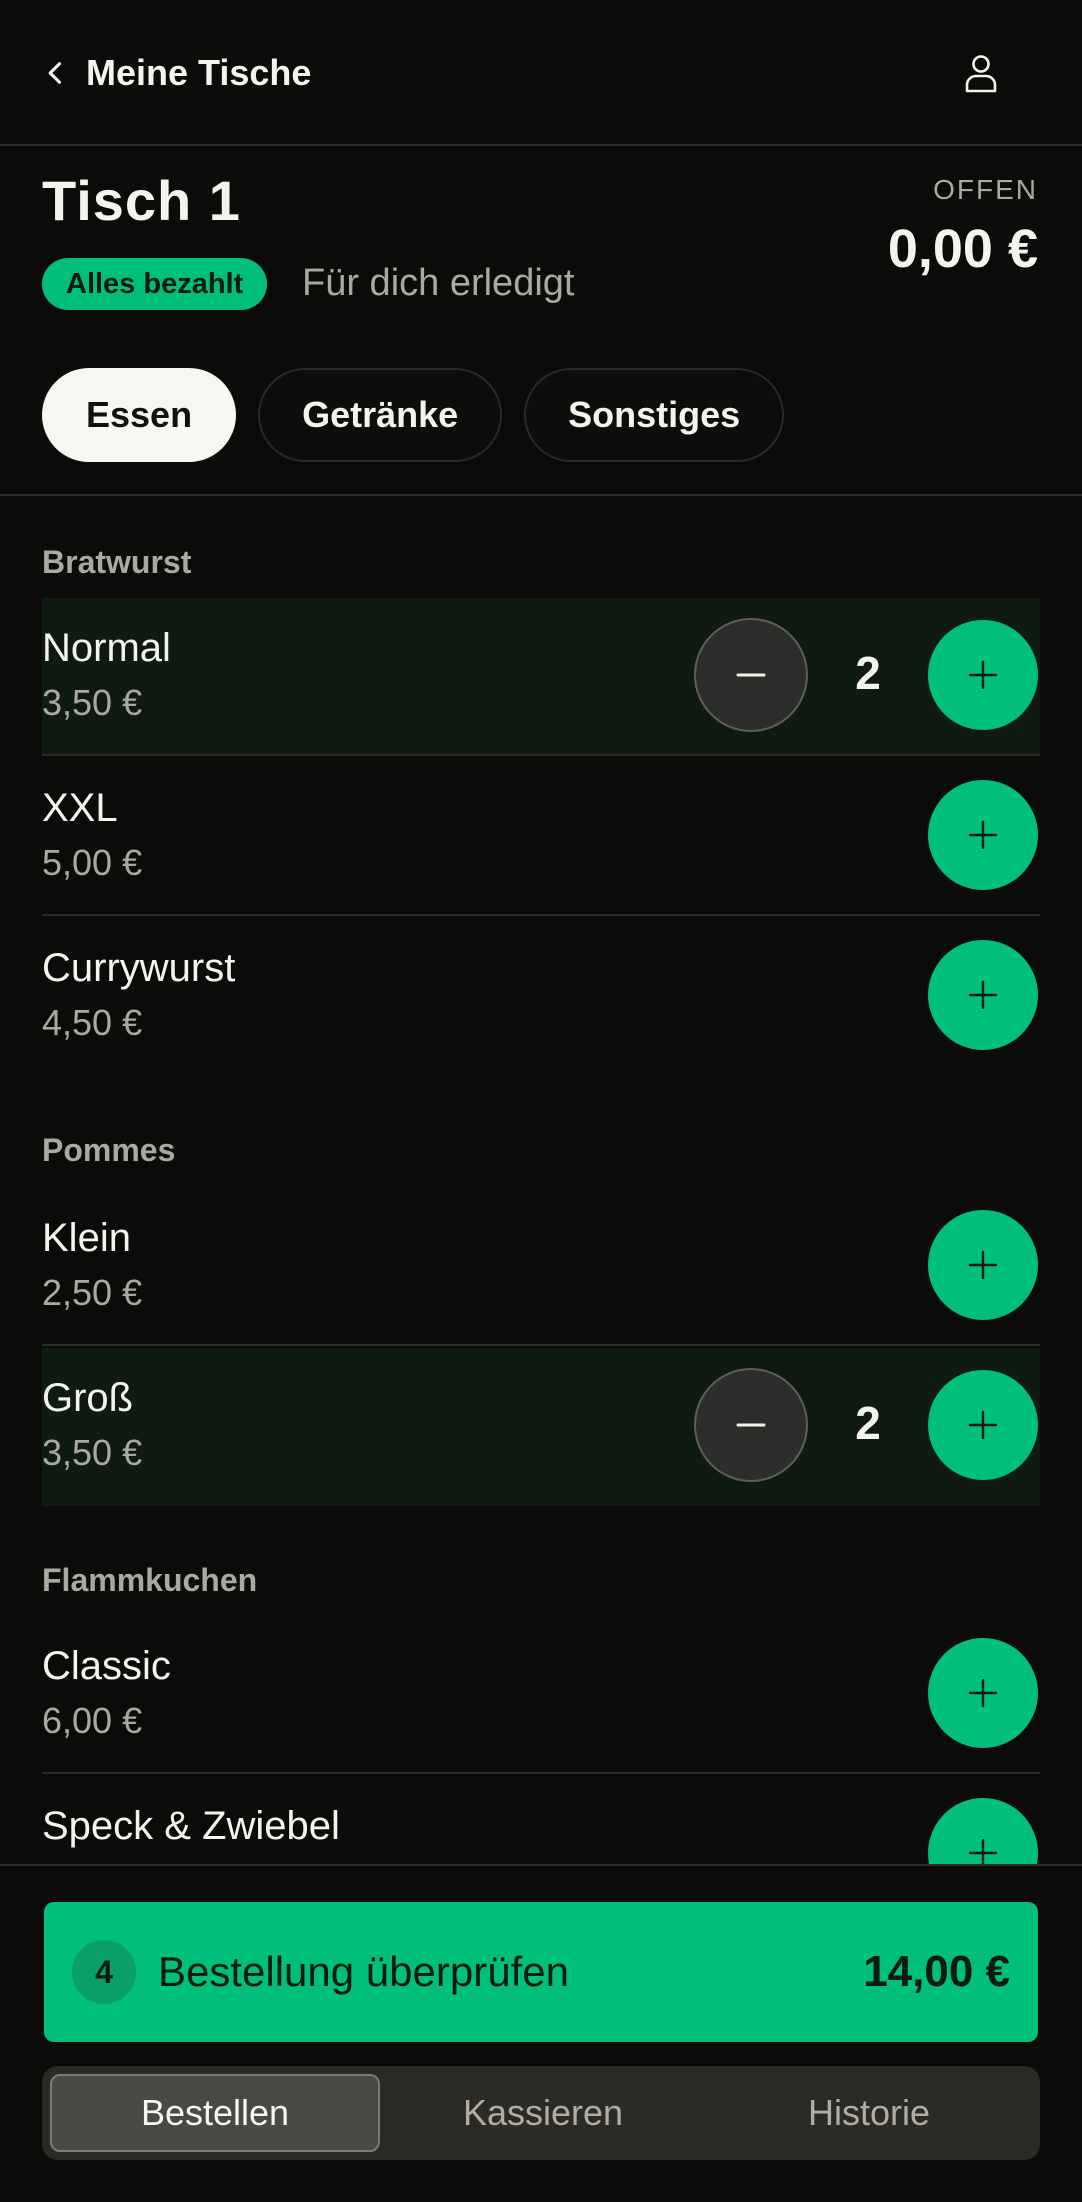 The width and height of the screenshot is (1082, 2202). I want to click on category-tabs: Essen Getränke Sonstiges, so click(413, 415).